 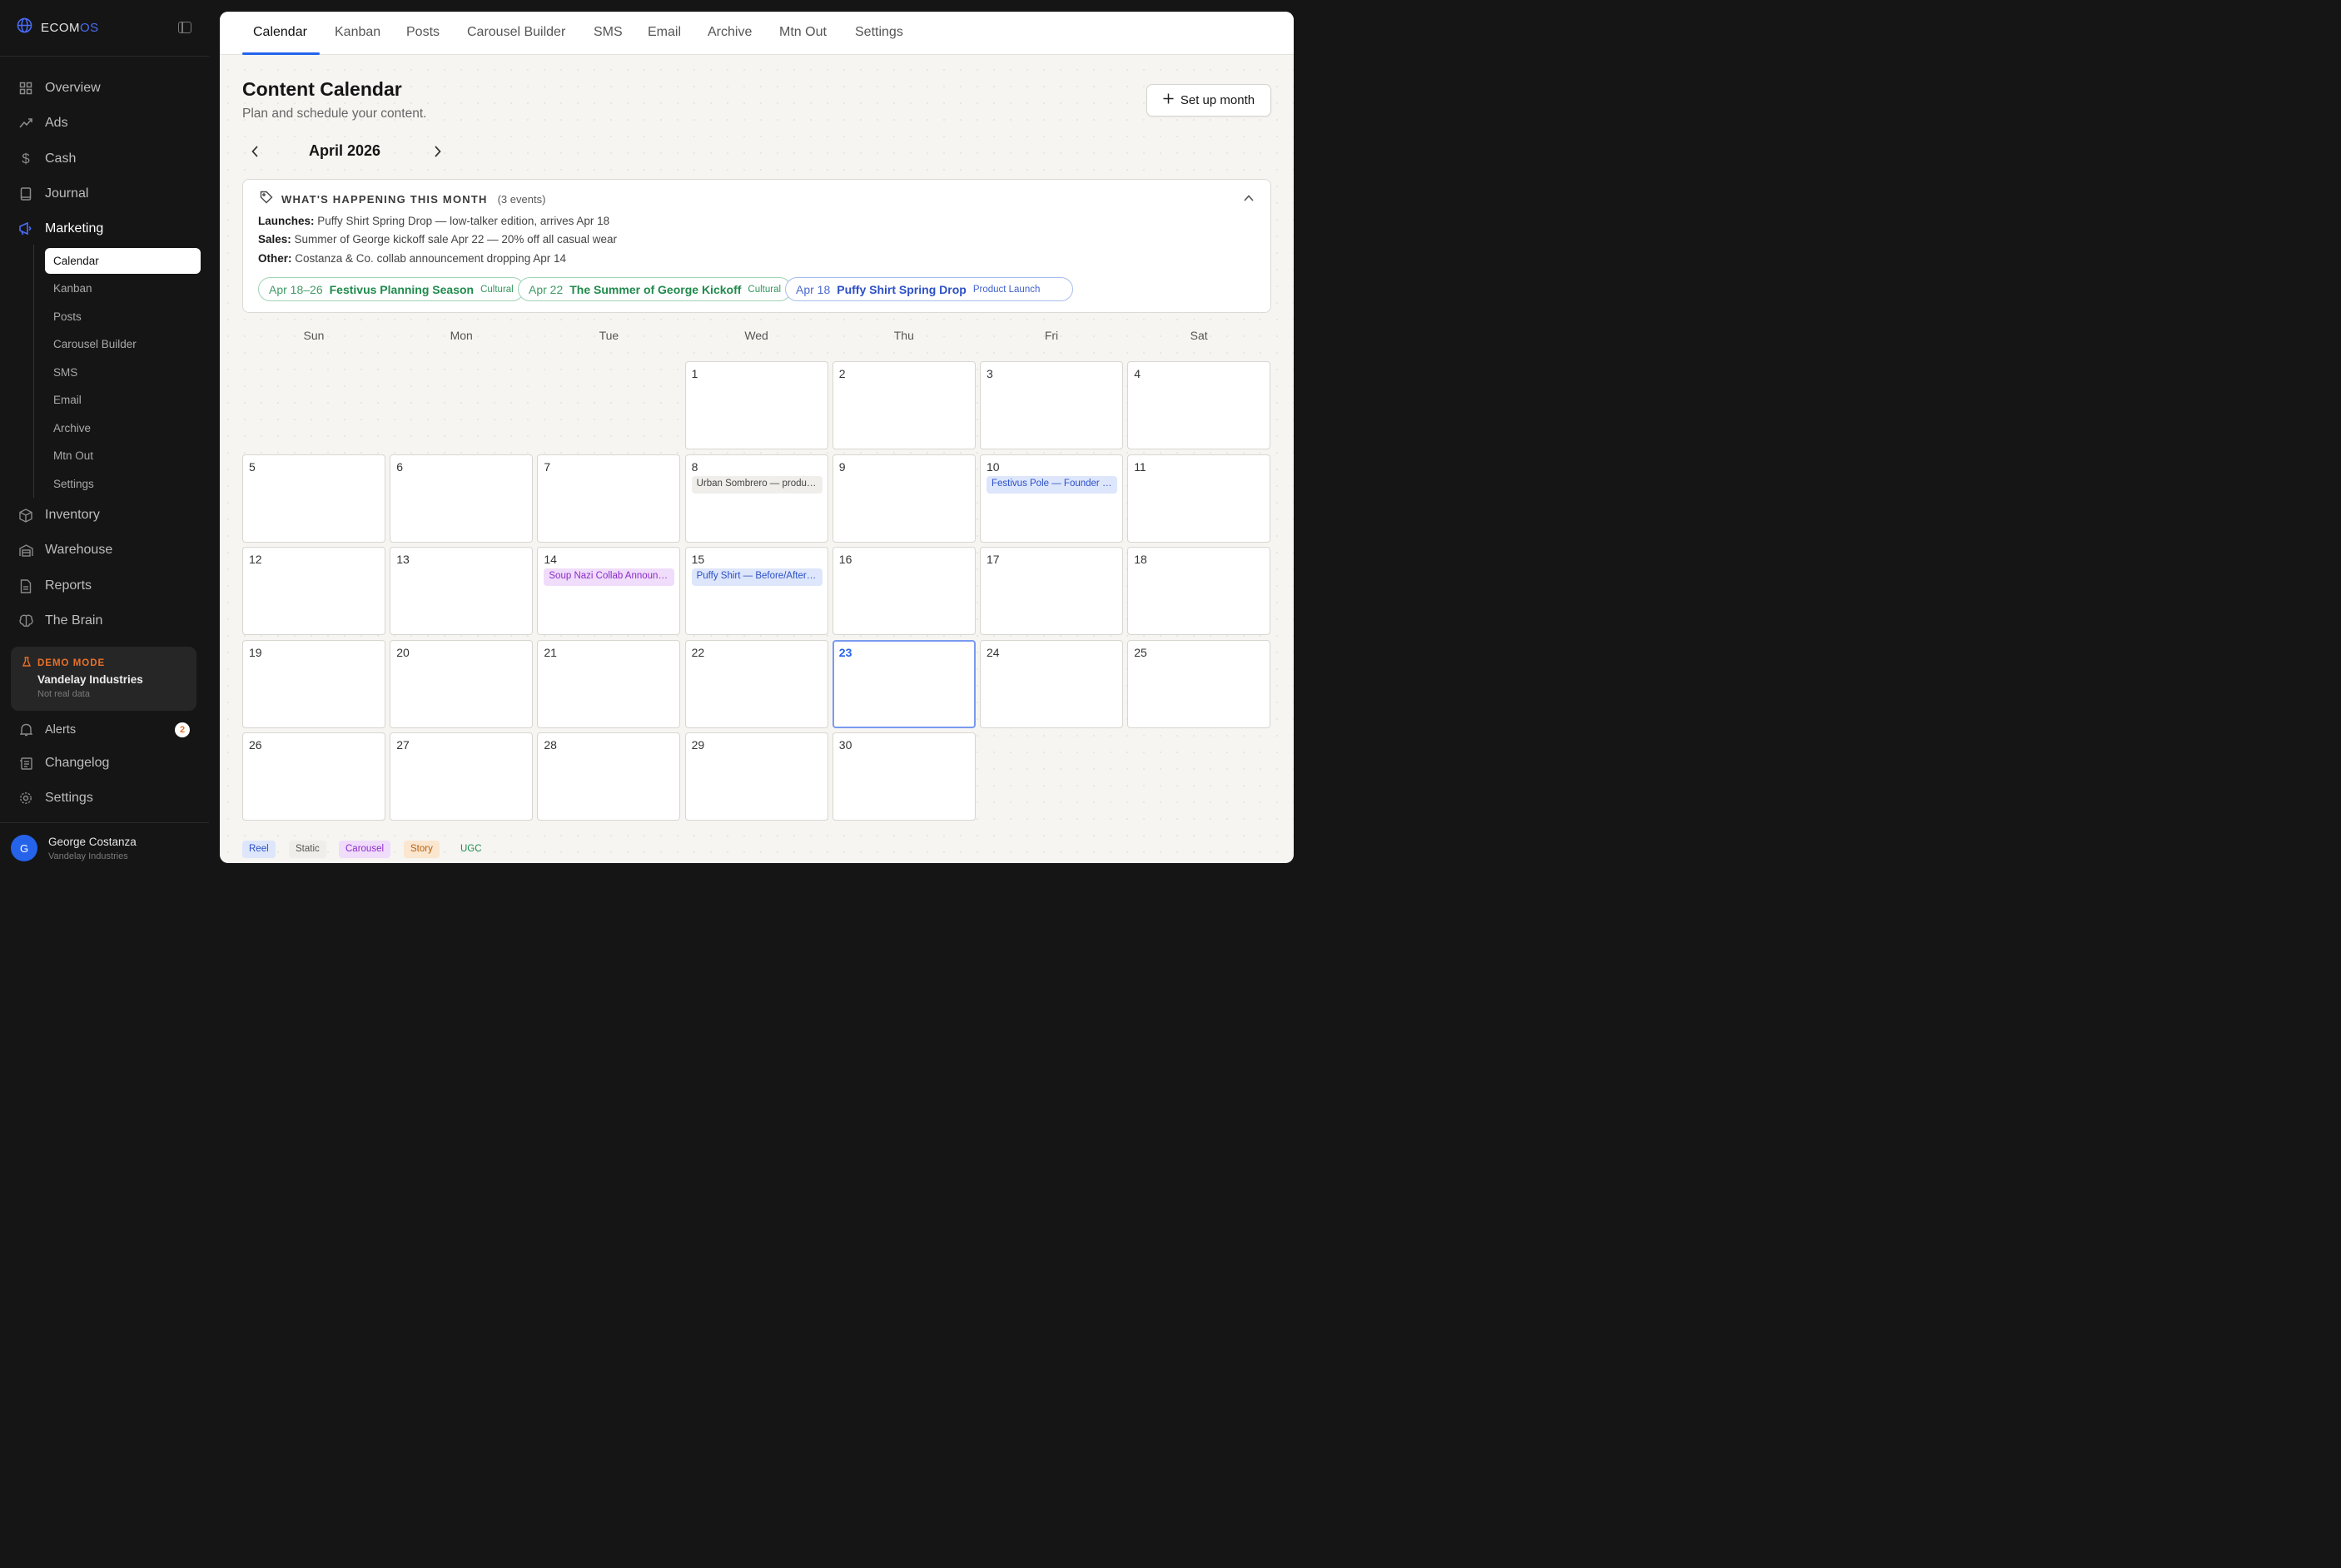 I want to click on nav-marketing: Marketing, so click(x=109, y=228).